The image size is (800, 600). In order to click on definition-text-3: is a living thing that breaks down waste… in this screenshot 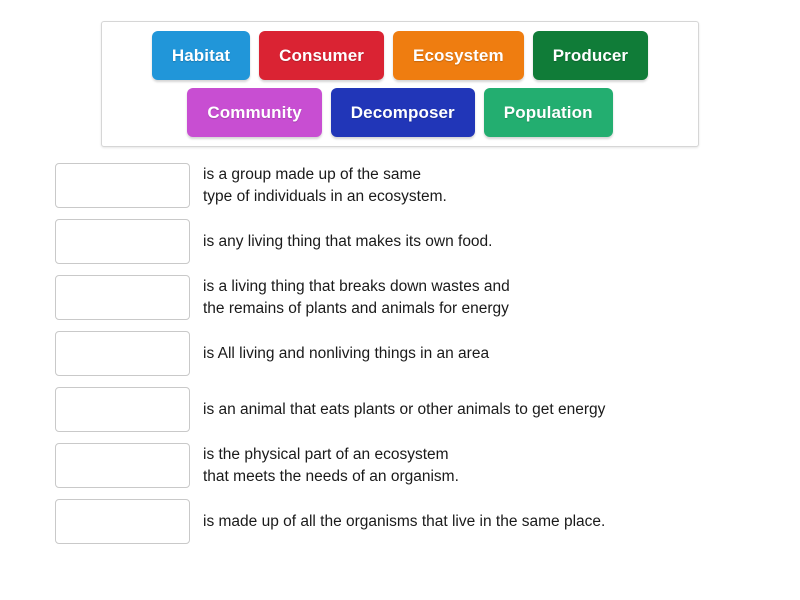, I will do `click(356, 297)`.